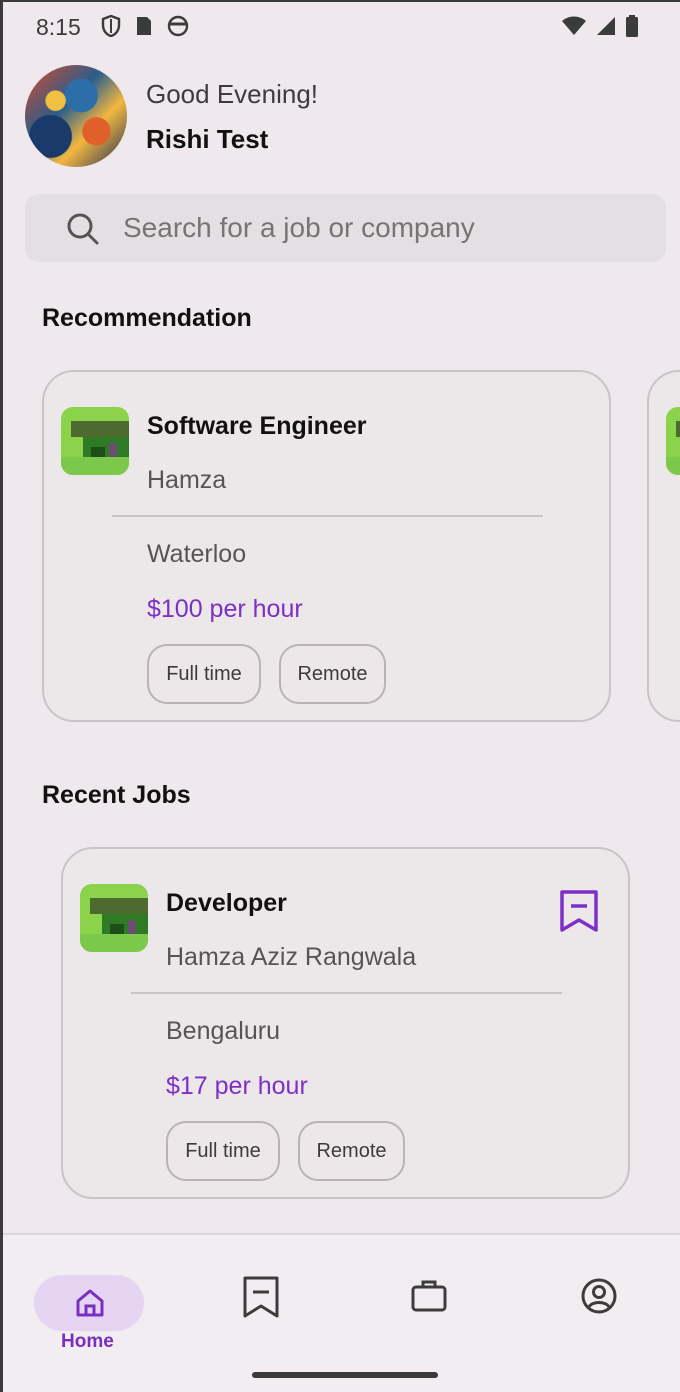 This screenshot has height=1392, width=680. What do you see at coordinates (207, 139) in the screenshot?
I see `user-name: Rishi Test` at bounding box center [207, 139].